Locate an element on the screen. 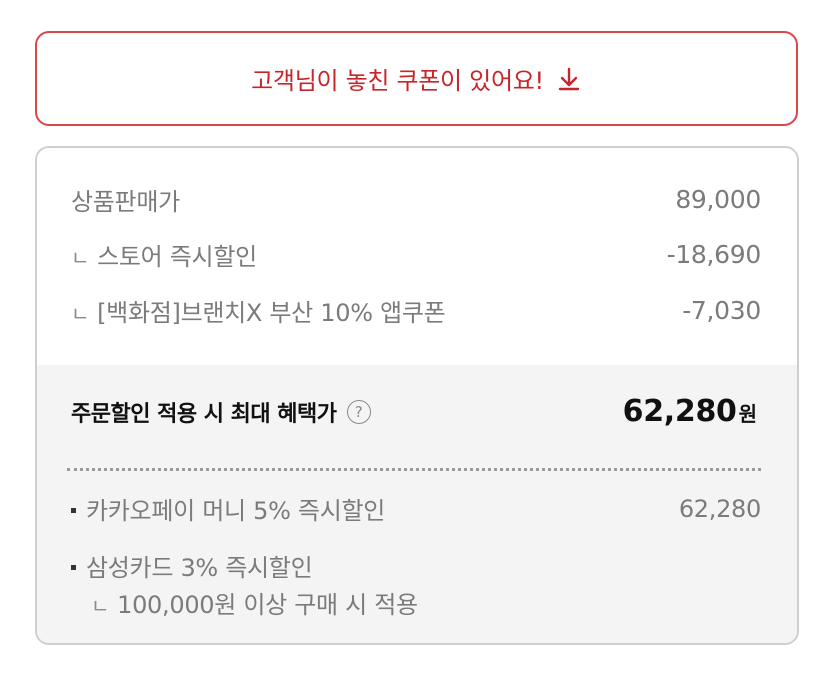  price-row-sale-price: 상품판매가 89,000 is located at coordinates (416, 199).